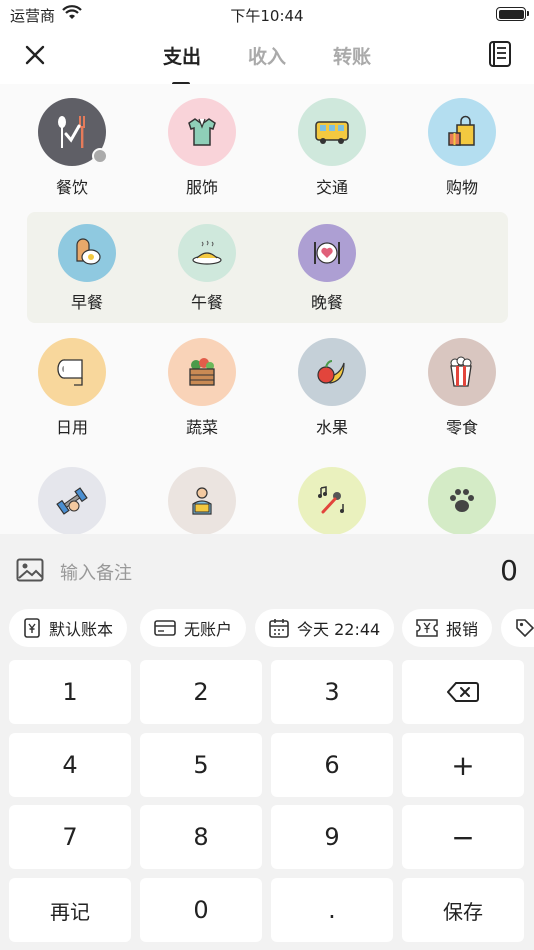 The height and width of the screenshot is (950, 534). What do you see at coordinates (32, 628) in the screenshot?
I see `ledger-icon` at bounding box center [32, 628].